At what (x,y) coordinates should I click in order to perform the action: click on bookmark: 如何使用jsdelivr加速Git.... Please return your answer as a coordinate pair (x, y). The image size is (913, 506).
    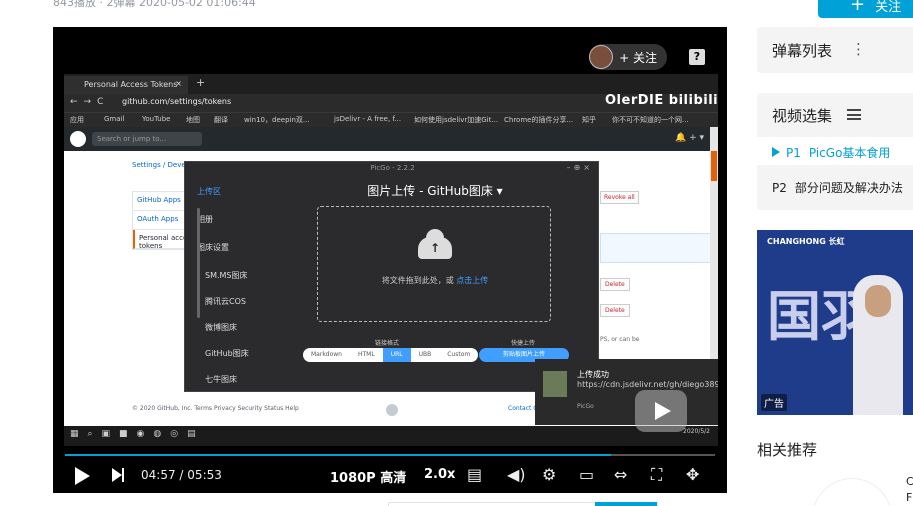
    Looking at the image, I should click on (456, 120).